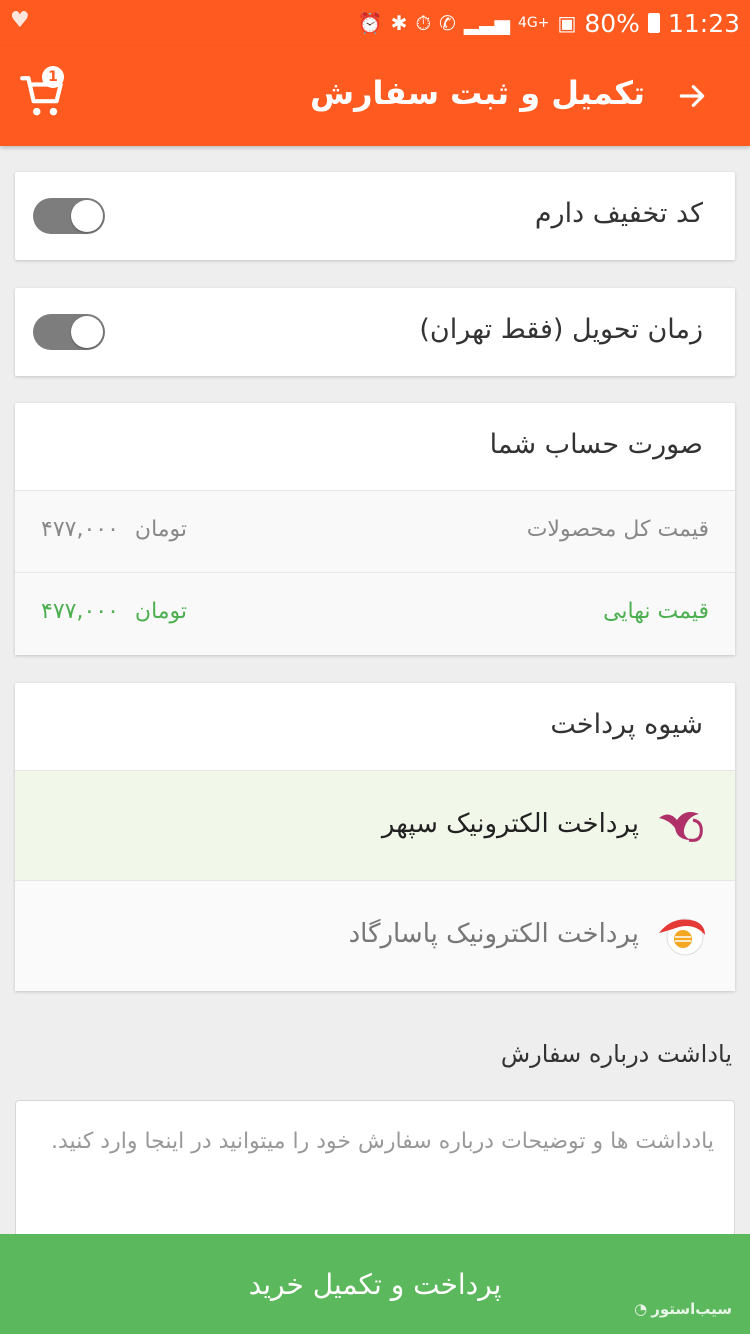 The height and width of the screenshot is (1334, 750). I want to click on final-currency: تومان, so click(161, 611).